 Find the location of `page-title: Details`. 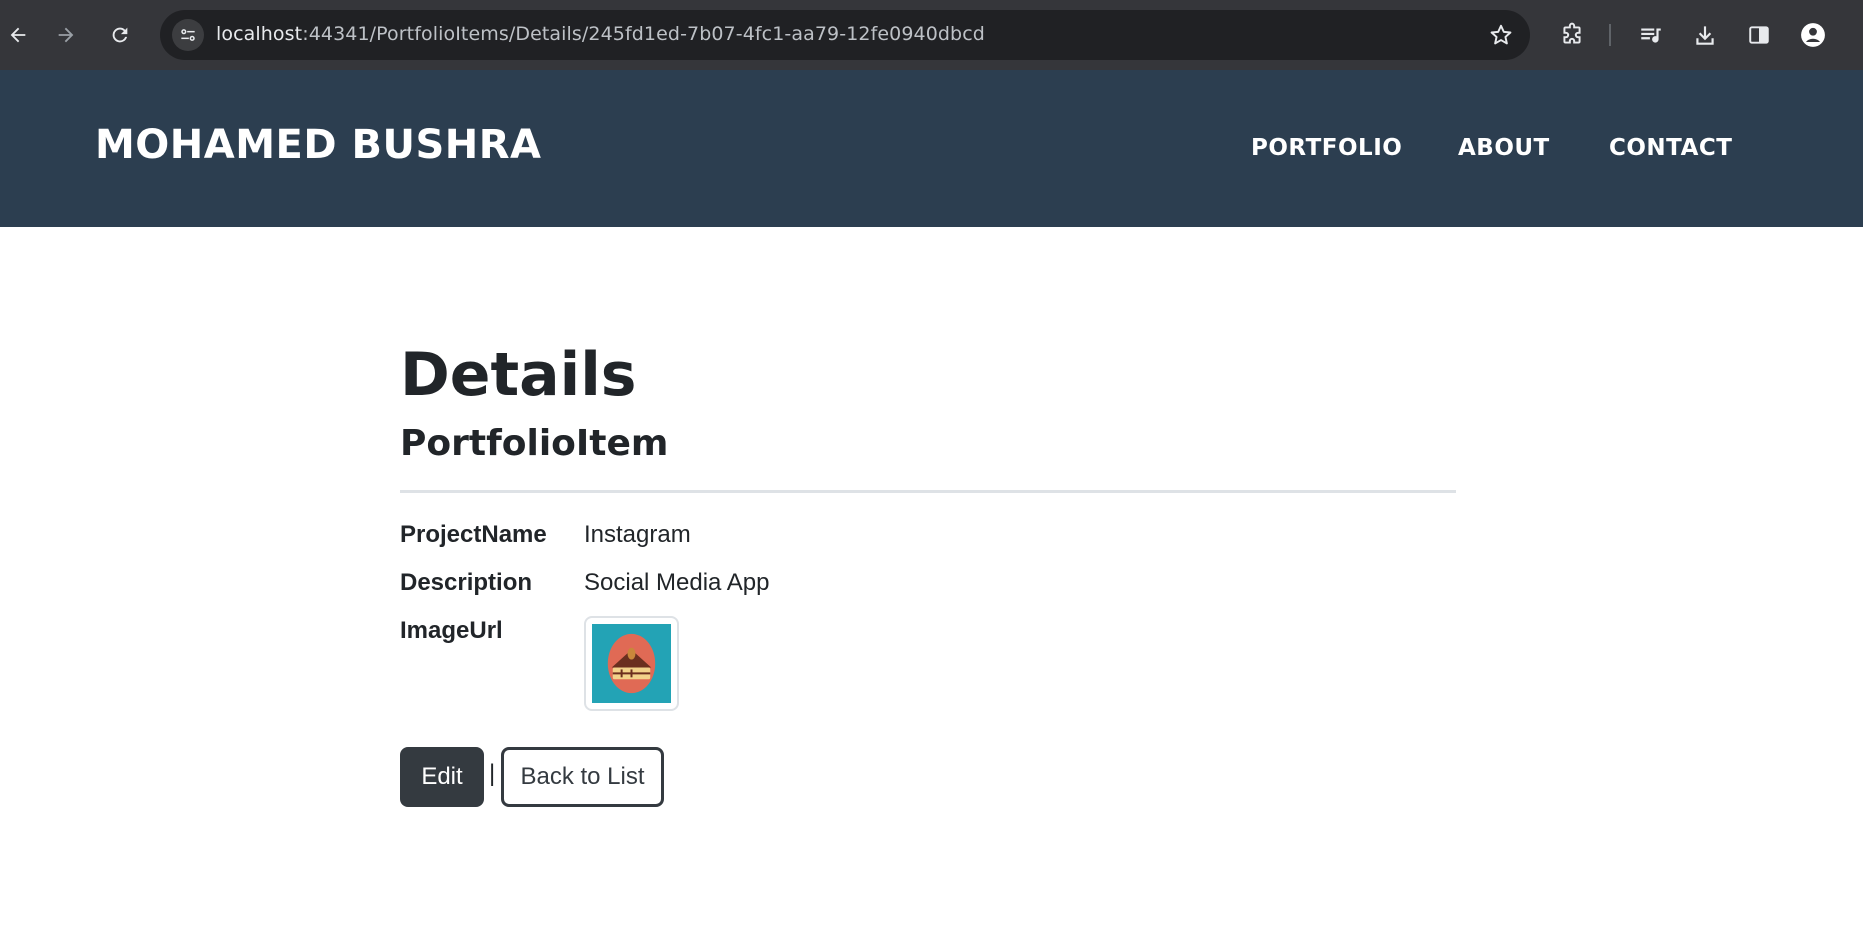

page-title: Details is located at coordinates (518, 375).